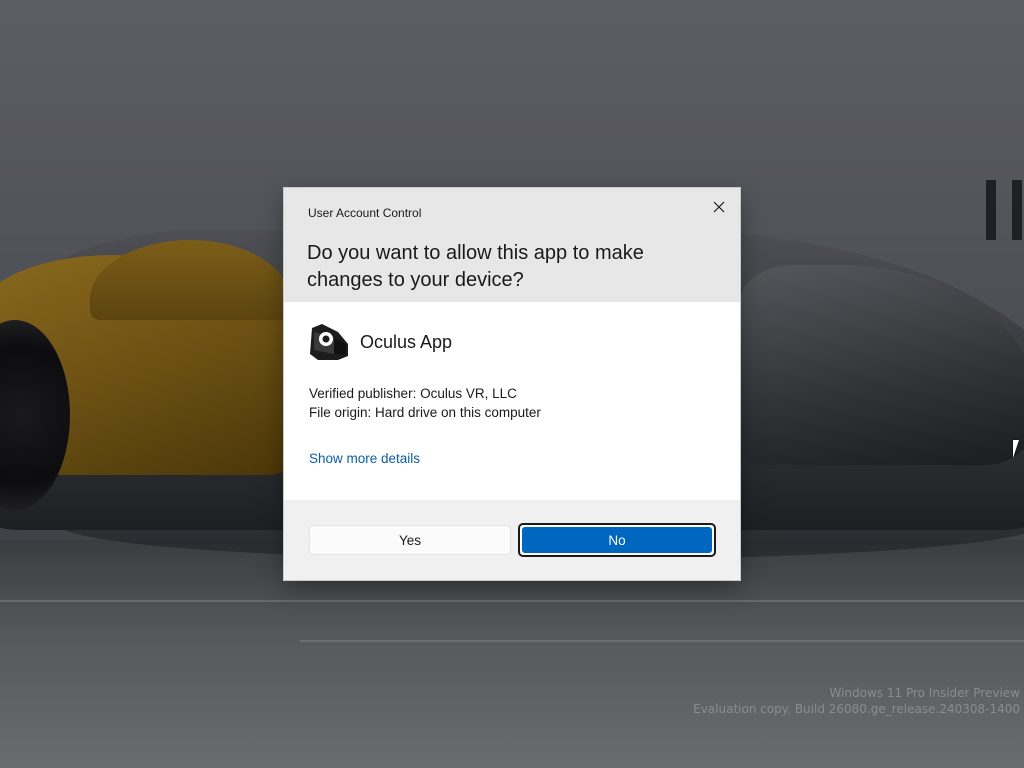 The image size is (1024, 768). What do you see at coordinates (413, 393) in the screenshot?
I see `verified-publisher: Verified publisher: Oculus VR, LLC` at bounding box center [413, 393].